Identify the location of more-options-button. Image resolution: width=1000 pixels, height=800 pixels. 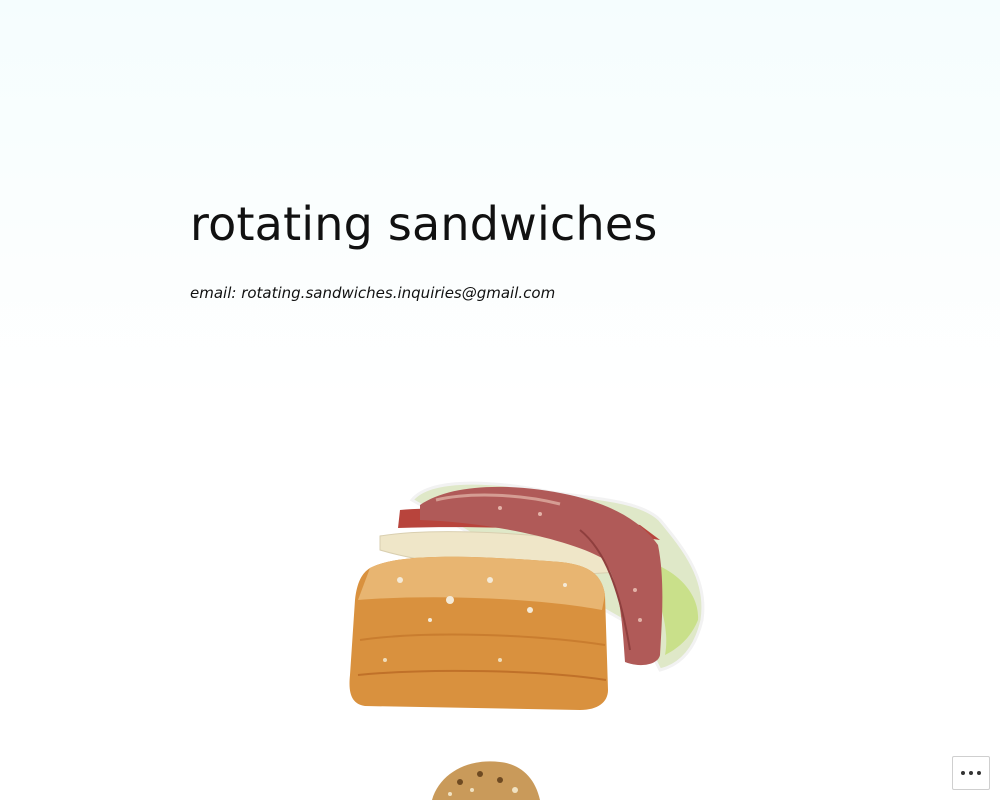
(971, 773).